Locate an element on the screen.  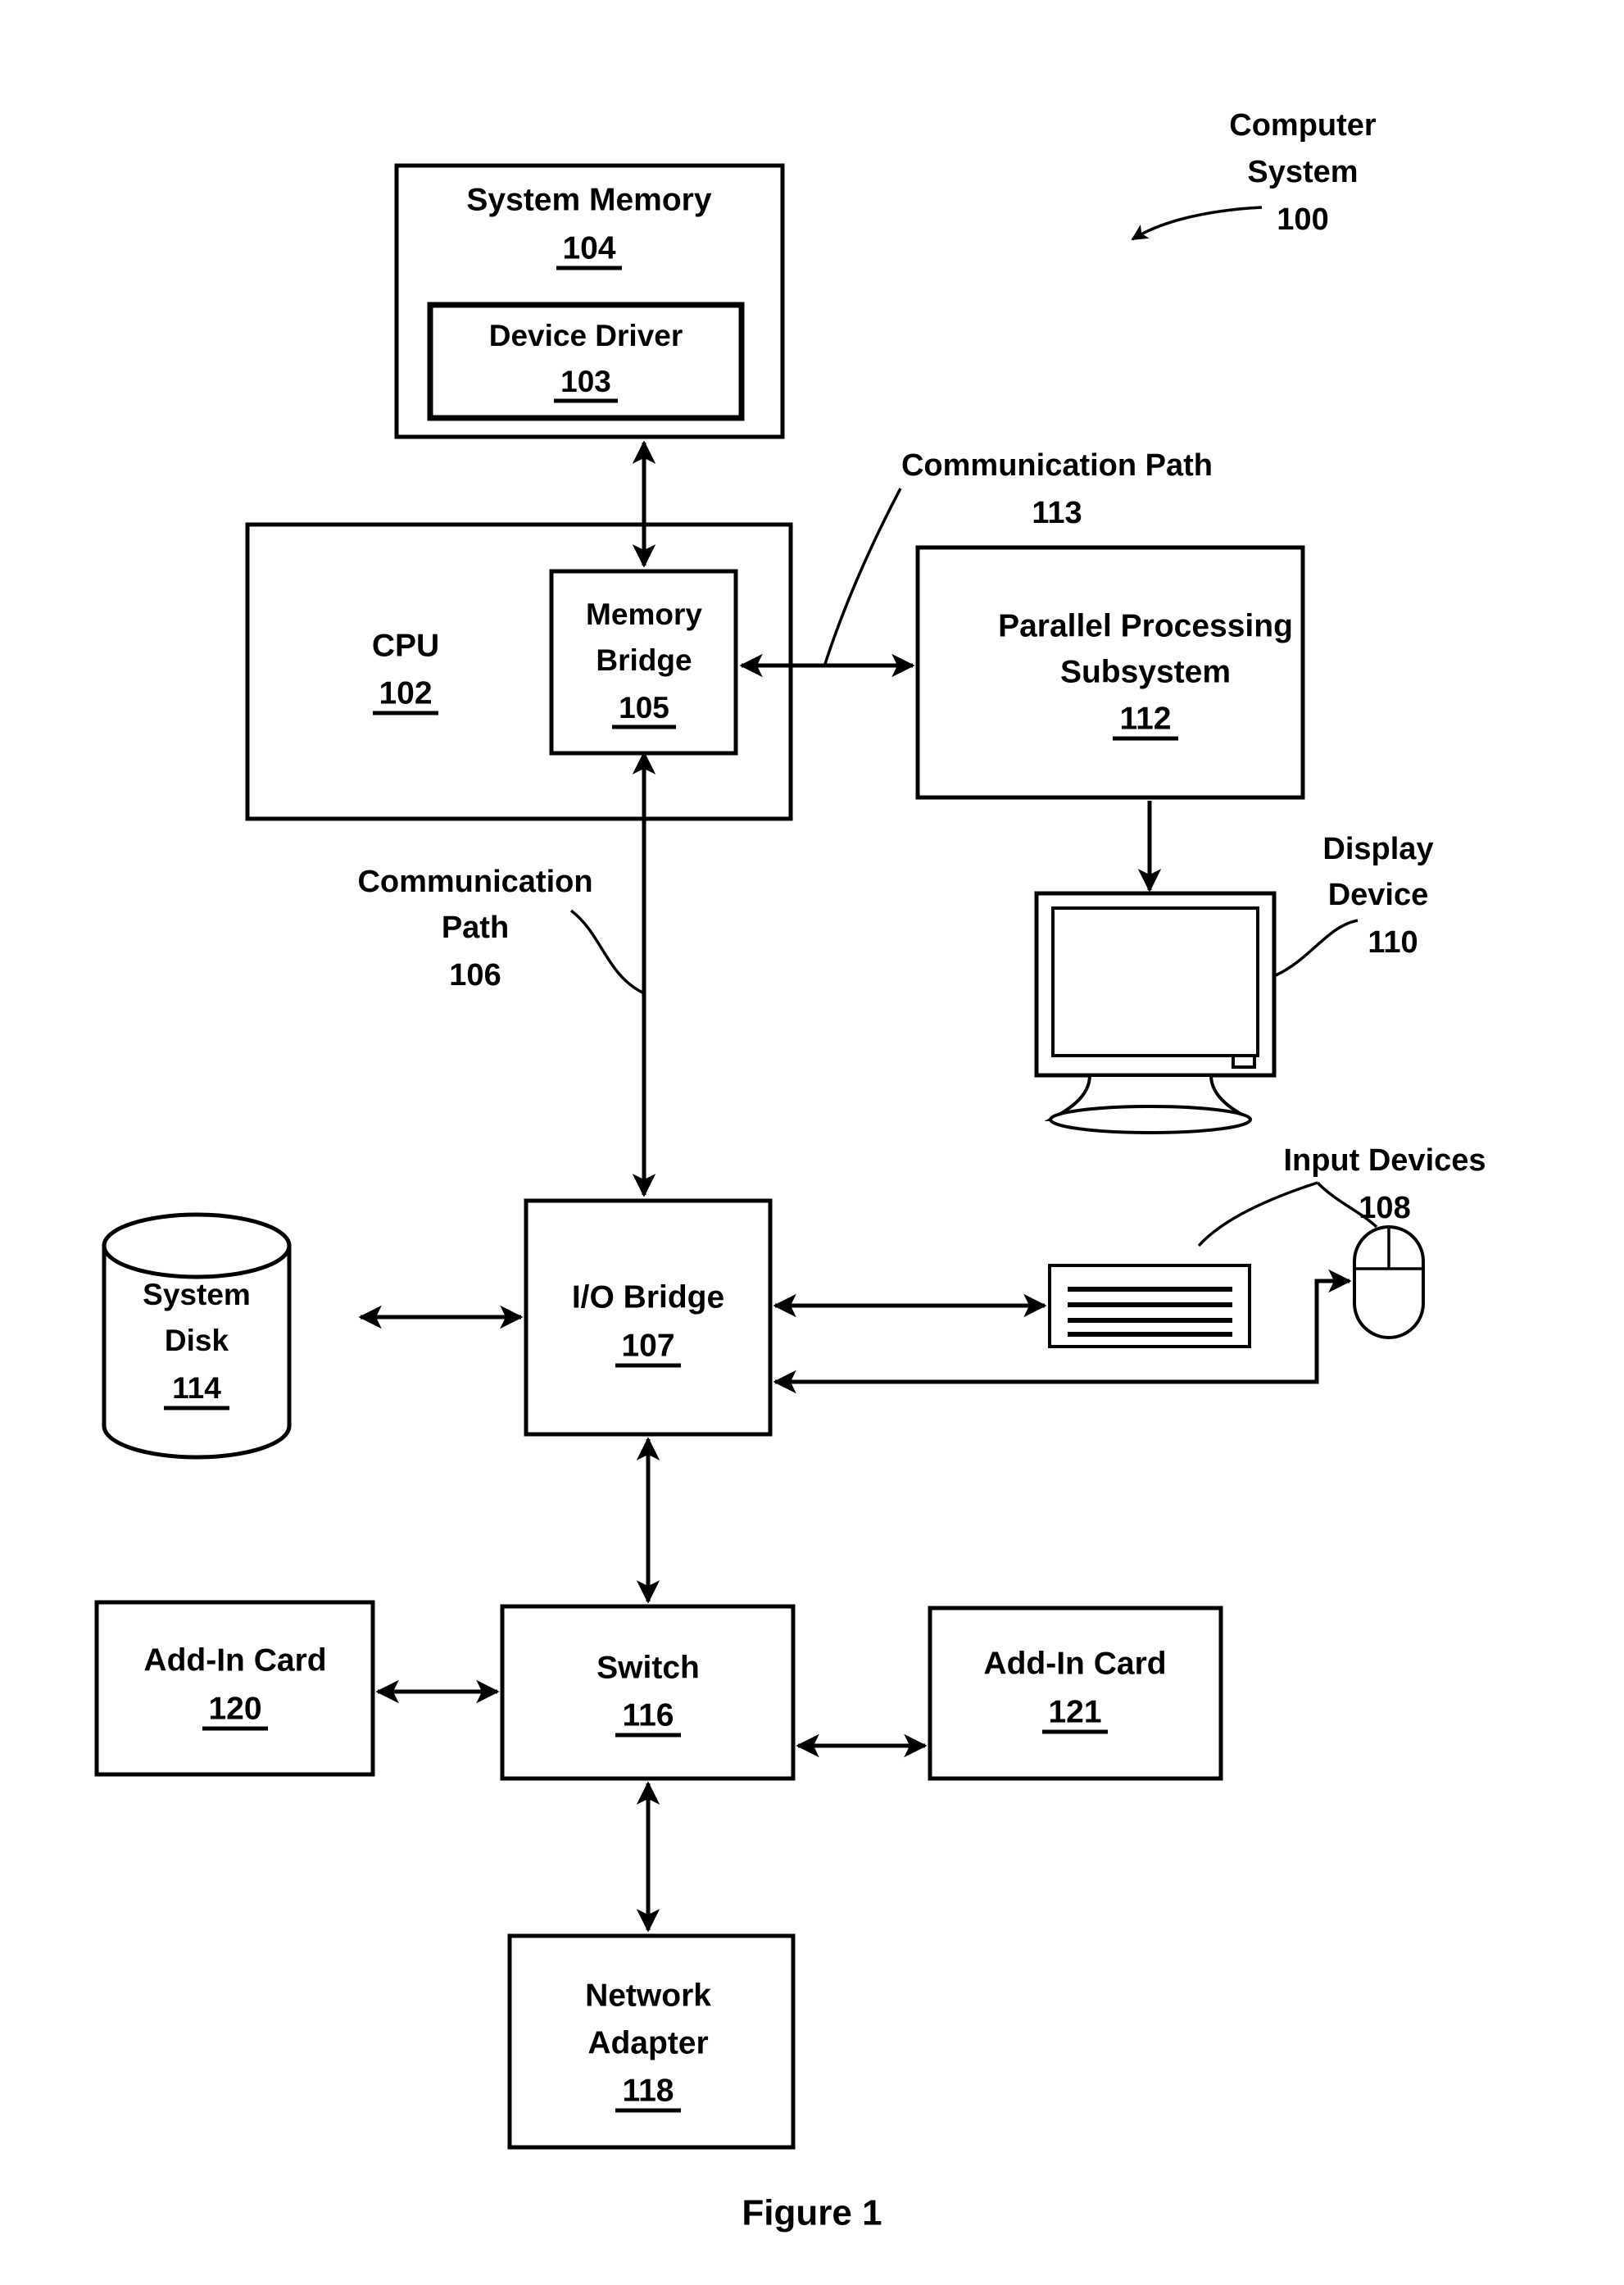
callout-computer-system-100: Computer System 100 is located at coordinates (1254, 174).